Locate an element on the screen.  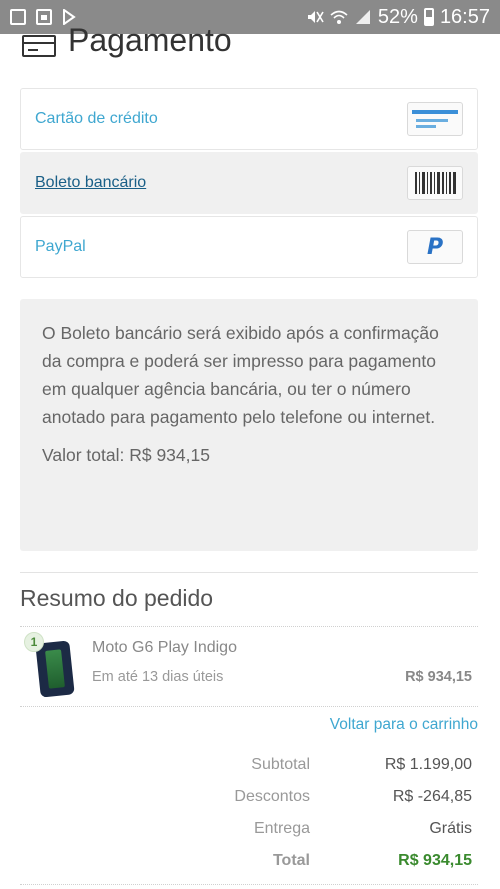
total-label: Total is located at coordinates (291, 860).